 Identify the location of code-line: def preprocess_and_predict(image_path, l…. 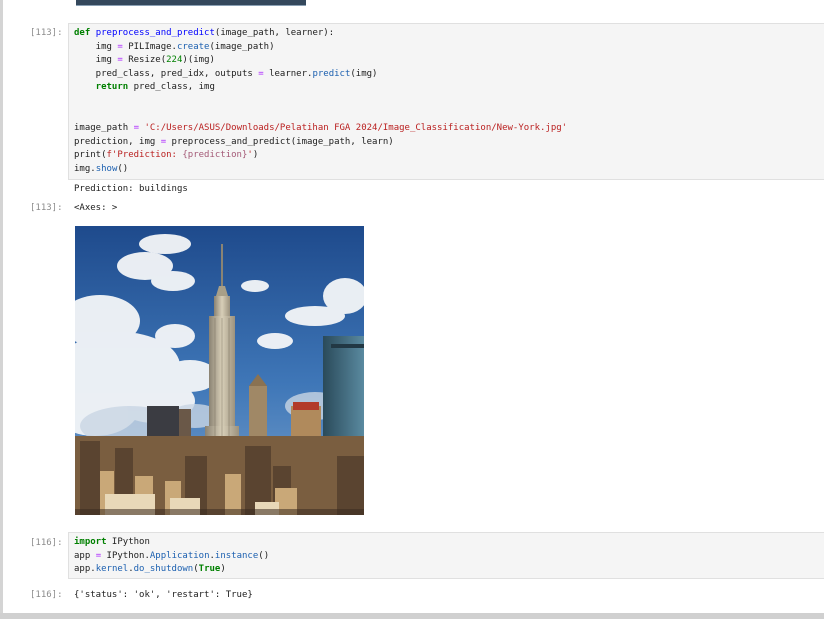
(204, 33).